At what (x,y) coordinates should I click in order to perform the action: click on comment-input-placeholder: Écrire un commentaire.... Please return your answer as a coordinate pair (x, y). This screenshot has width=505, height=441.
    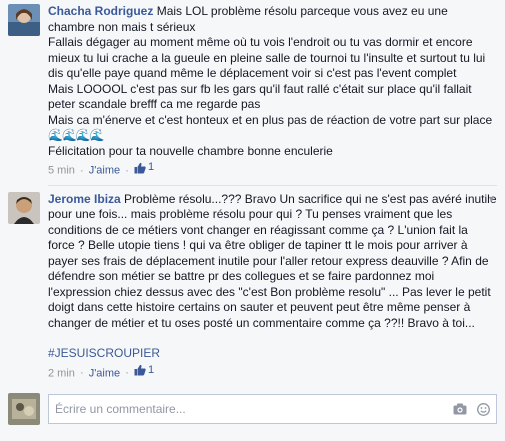
    Looking at the image, I should click on (120, 409).